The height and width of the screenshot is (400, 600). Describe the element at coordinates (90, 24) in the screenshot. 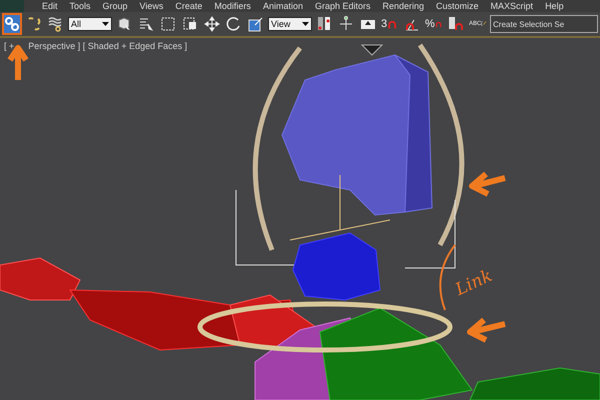

I see `dropdown: All` at that location.